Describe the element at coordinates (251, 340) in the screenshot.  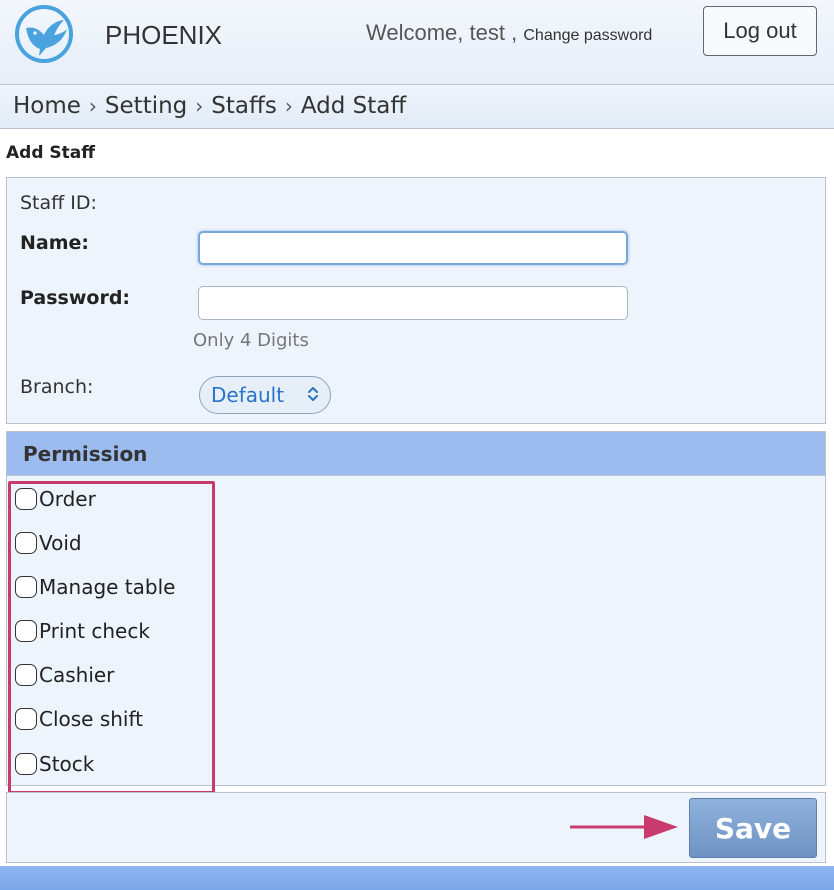
I see `password-hint: Only 4 Digits` at that location.